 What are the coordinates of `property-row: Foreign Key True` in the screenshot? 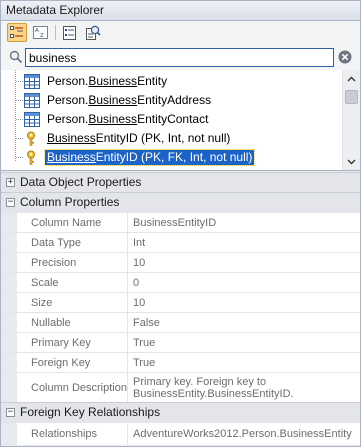 It's located at (180, 362).